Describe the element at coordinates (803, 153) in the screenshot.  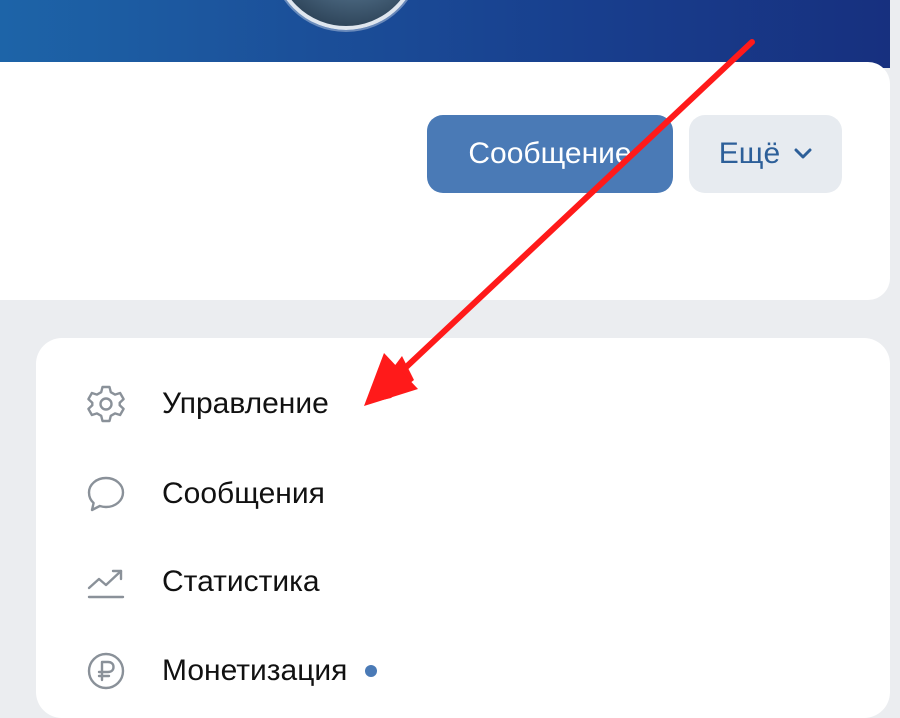
I see `chevron-down-icon` at that location.